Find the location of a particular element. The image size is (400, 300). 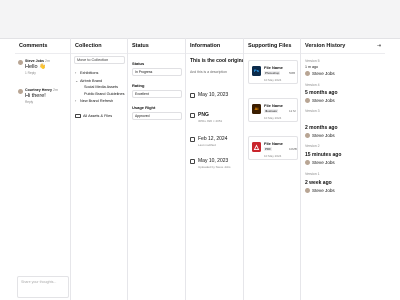

reply-link: 1 Reply is located at coordinates (30, 73).